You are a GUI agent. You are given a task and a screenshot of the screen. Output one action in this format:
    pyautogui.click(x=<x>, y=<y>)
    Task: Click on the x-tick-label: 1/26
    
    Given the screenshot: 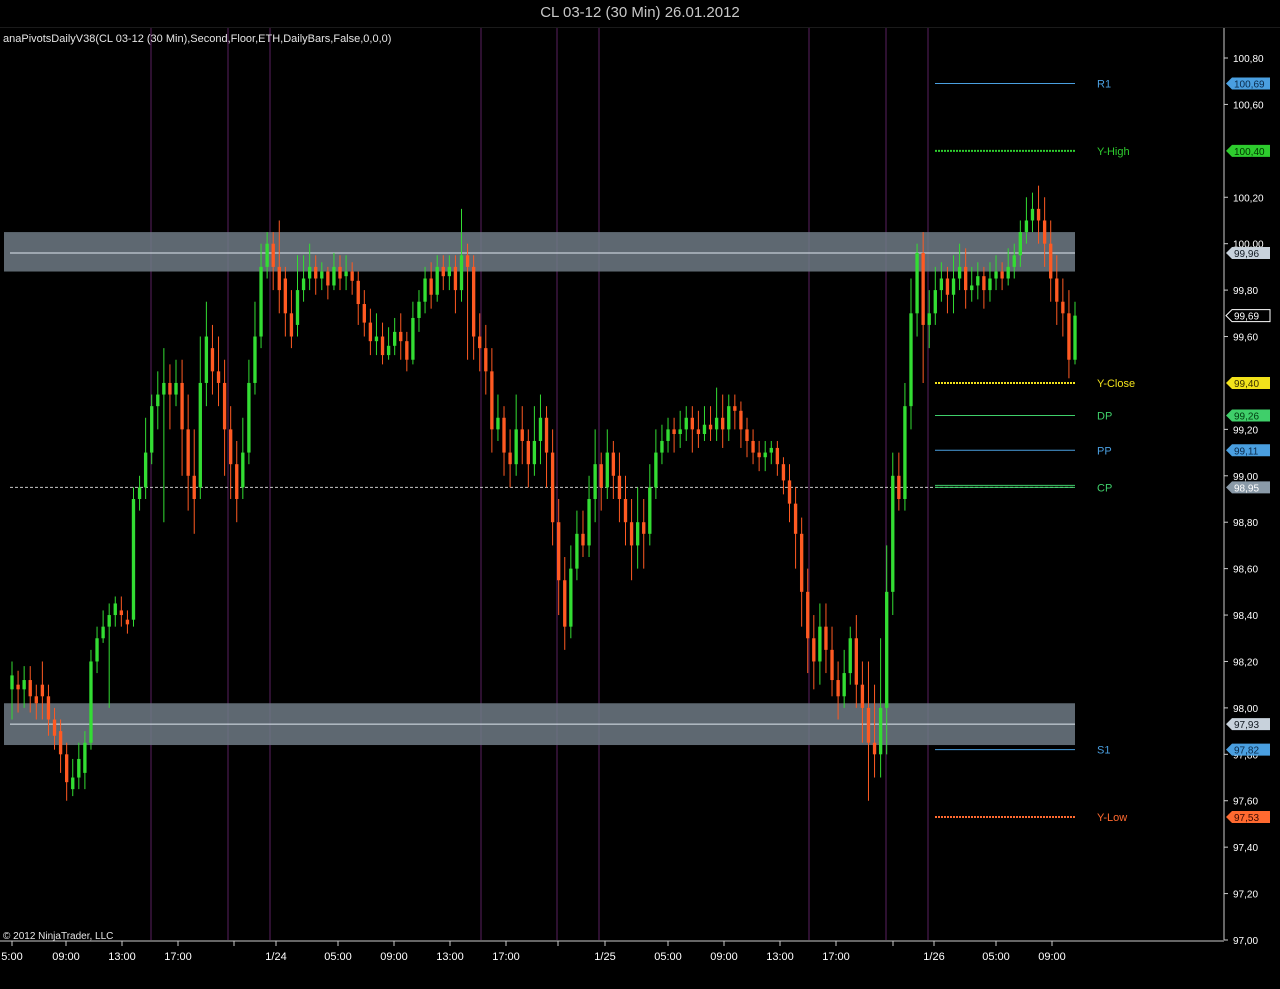 What is the action you would take?
    pyautogui.click(x=933, y=957)
    